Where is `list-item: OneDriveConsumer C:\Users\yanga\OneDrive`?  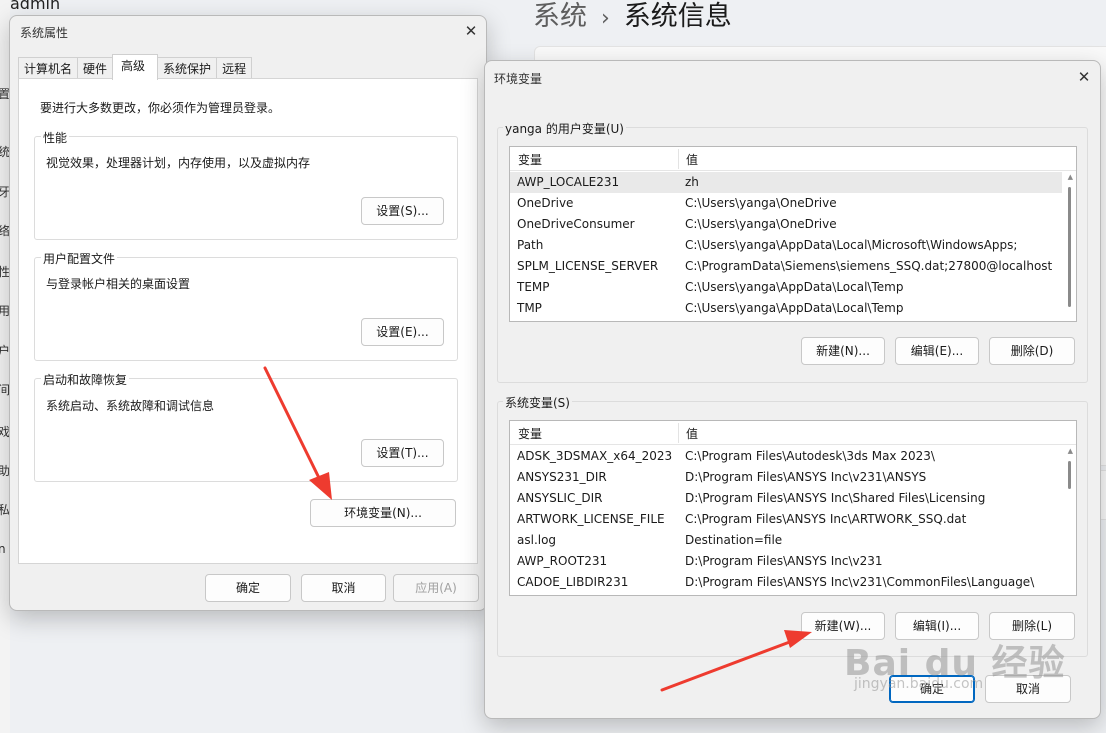
list-item: OneDriveConsumer C:\Users\yanga\OneDrive is located at coordinates (786, 224).